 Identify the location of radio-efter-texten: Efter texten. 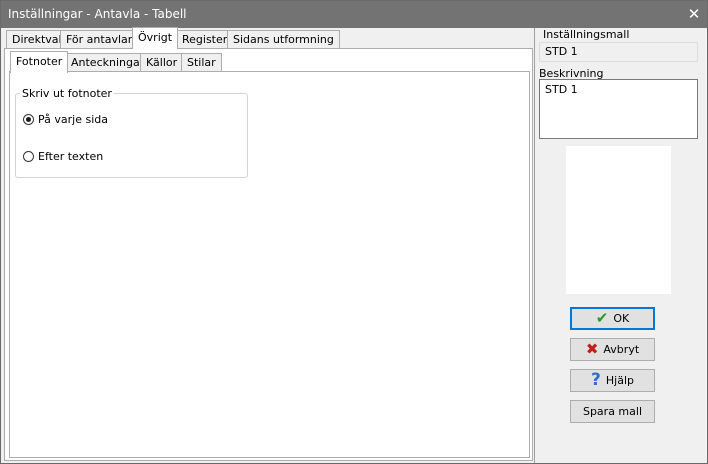
(63, 156).